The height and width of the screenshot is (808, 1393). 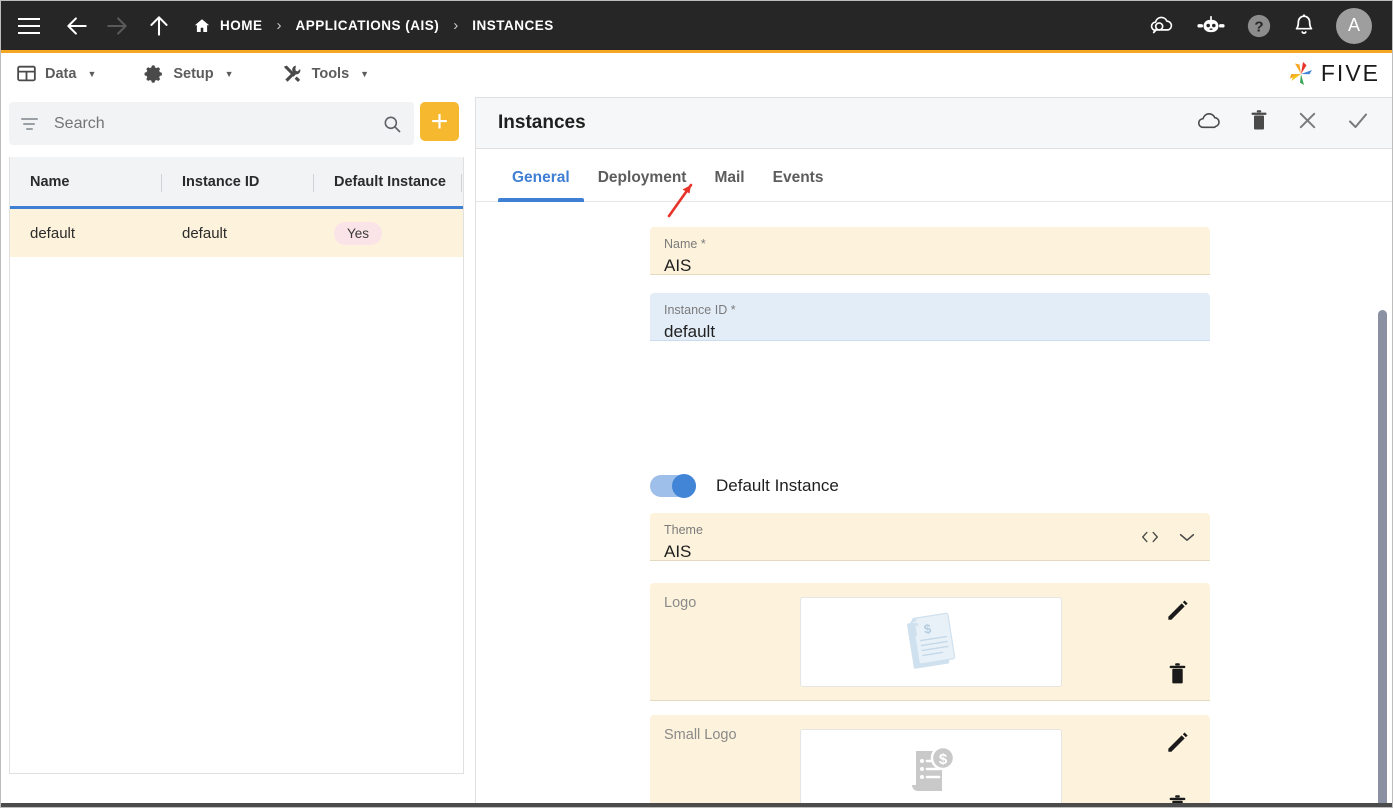 What do you see at coordinates (29, 123) in the screenshot?
I see `filter-icon` at bounding box center [29, 123].